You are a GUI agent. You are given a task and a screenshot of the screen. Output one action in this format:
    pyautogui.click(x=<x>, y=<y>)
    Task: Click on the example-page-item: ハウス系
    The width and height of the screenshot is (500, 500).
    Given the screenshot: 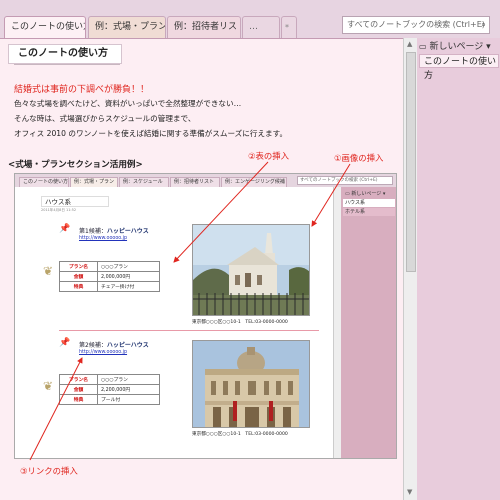 What is the action you would take?
    pyautogui.click(x=369, y=203)
    